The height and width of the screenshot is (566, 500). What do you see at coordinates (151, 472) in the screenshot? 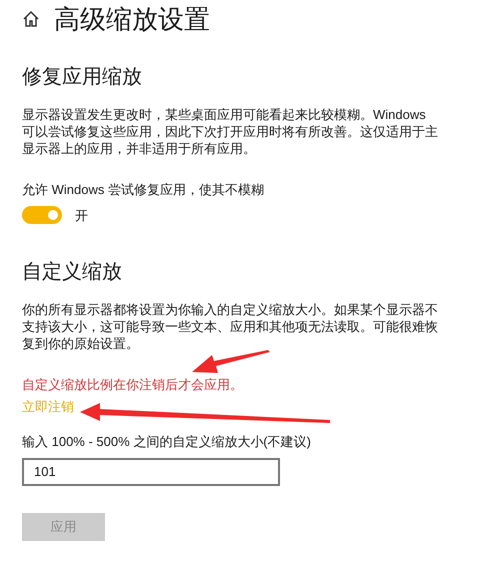
I see `scale-input-field: 101` at bounding box center [151, 472].